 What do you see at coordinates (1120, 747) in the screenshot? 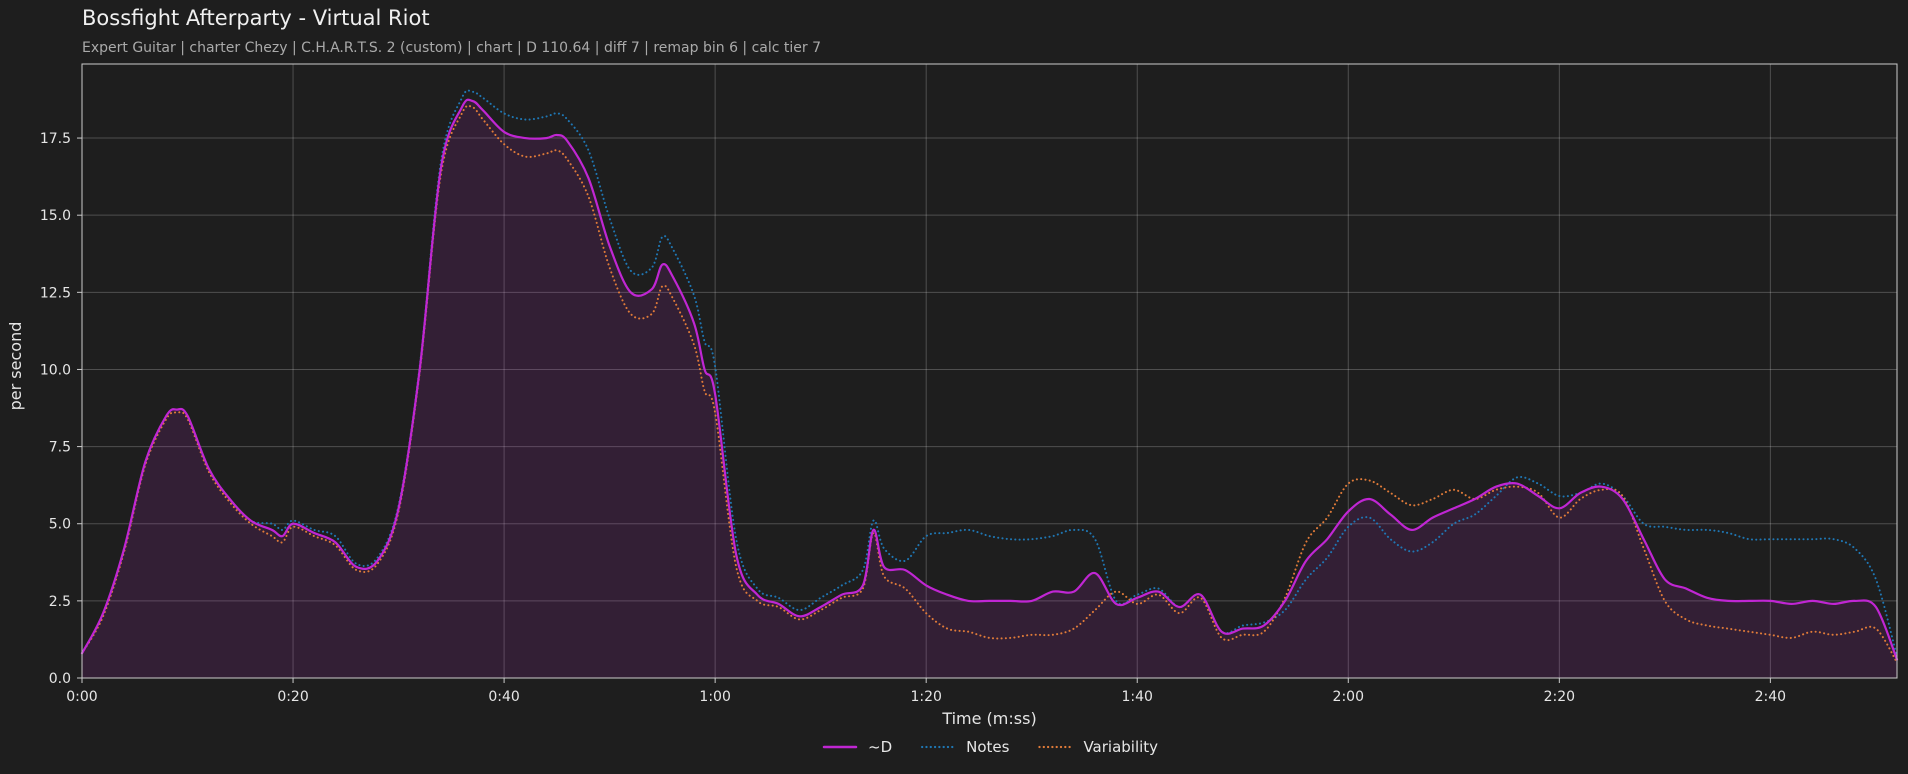
I see `legend-label-variability: Variability` at bounding box center [1120, 747].